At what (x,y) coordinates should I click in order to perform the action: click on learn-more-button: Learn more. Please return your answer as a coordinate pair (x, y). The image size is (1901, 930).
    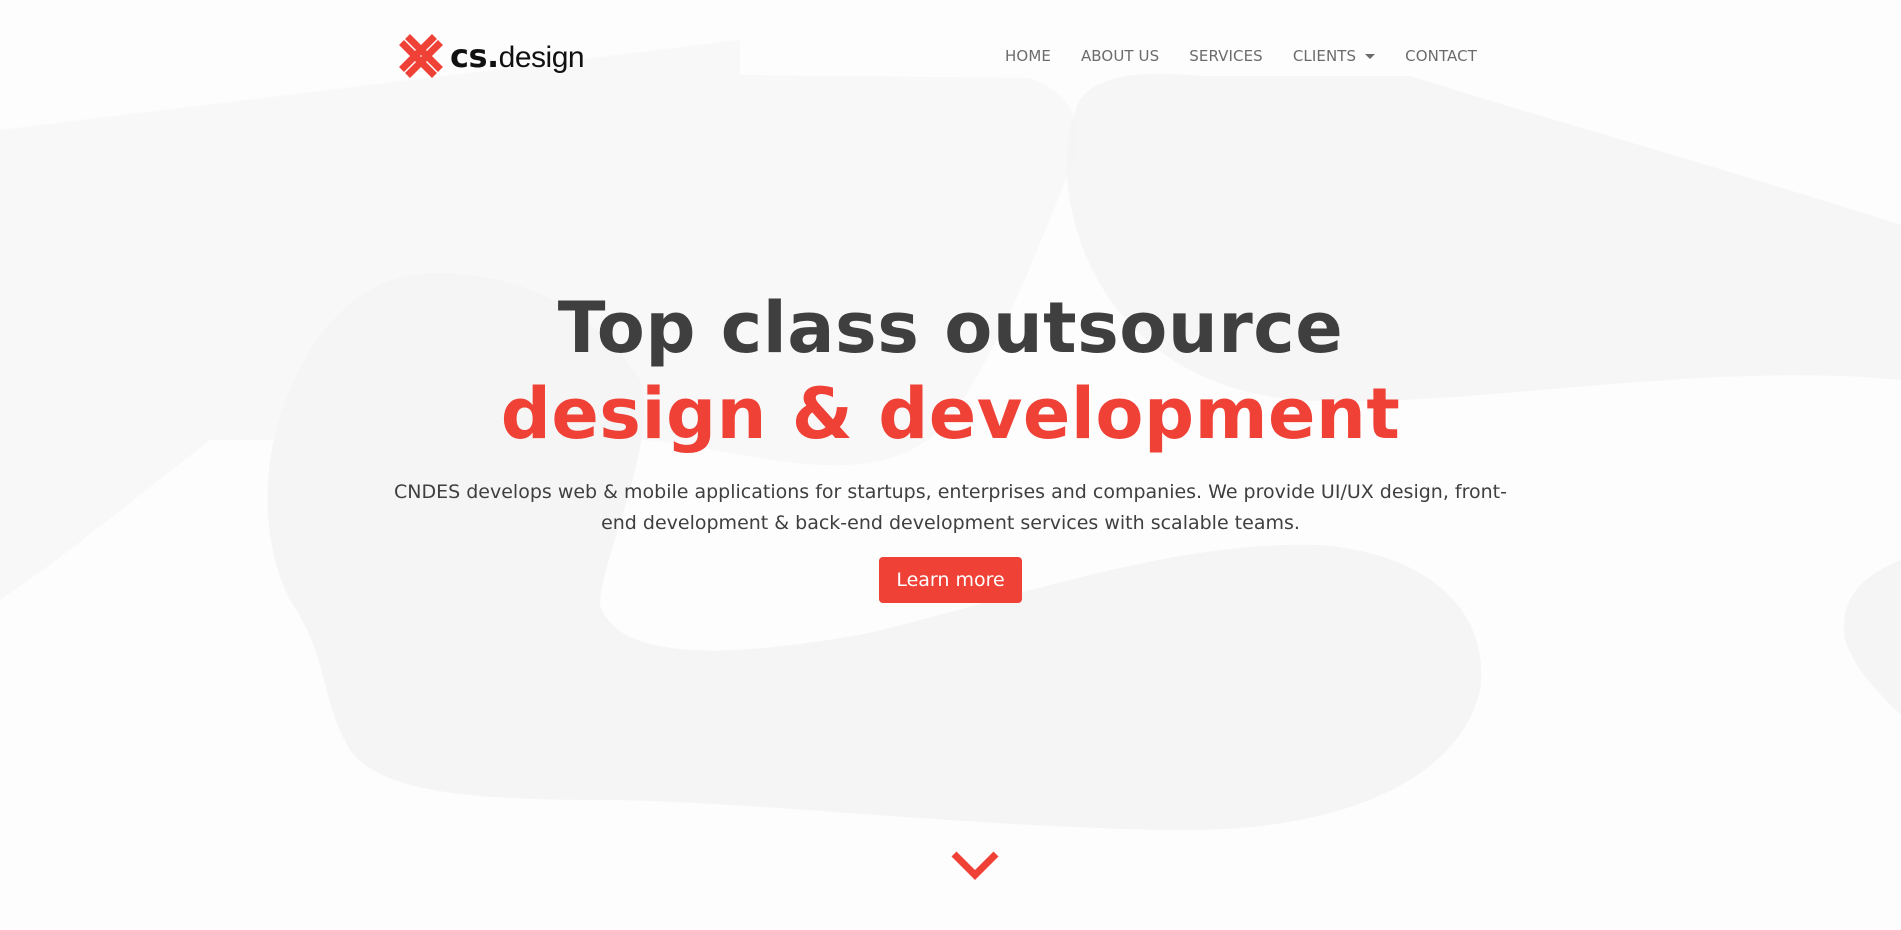
    Looking at the image, I should click on (950, 580).